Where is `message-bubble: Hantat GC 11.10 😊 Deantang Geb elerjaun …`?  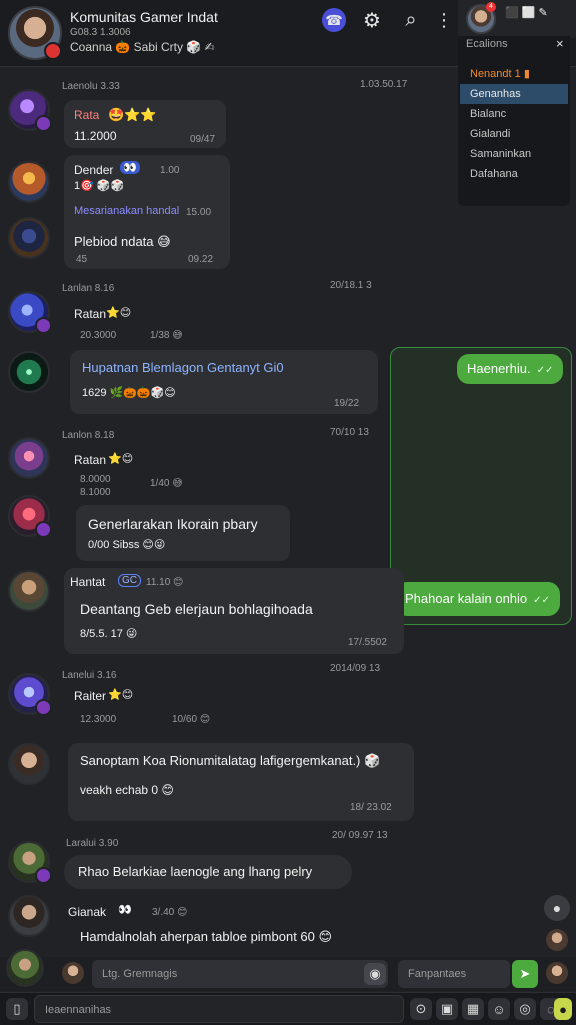 message-bubble: Hantat GC 11.10 😊 Deantang Geb elerjaun … is located at coordinates (234, 611).